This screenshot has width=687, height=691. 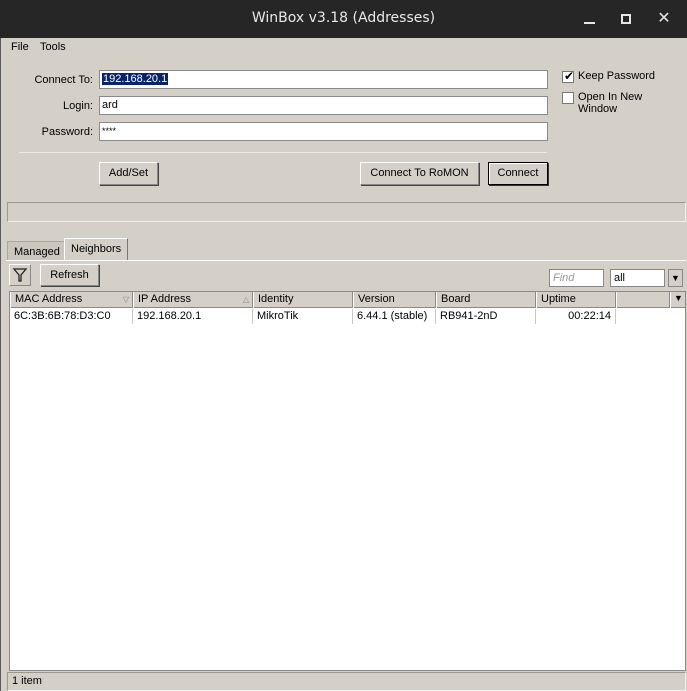 What do you see at coordinates (576, 316) in the screenshot?
I see `cell-uptime: 00:22:14` at bounding box center [576, 316].